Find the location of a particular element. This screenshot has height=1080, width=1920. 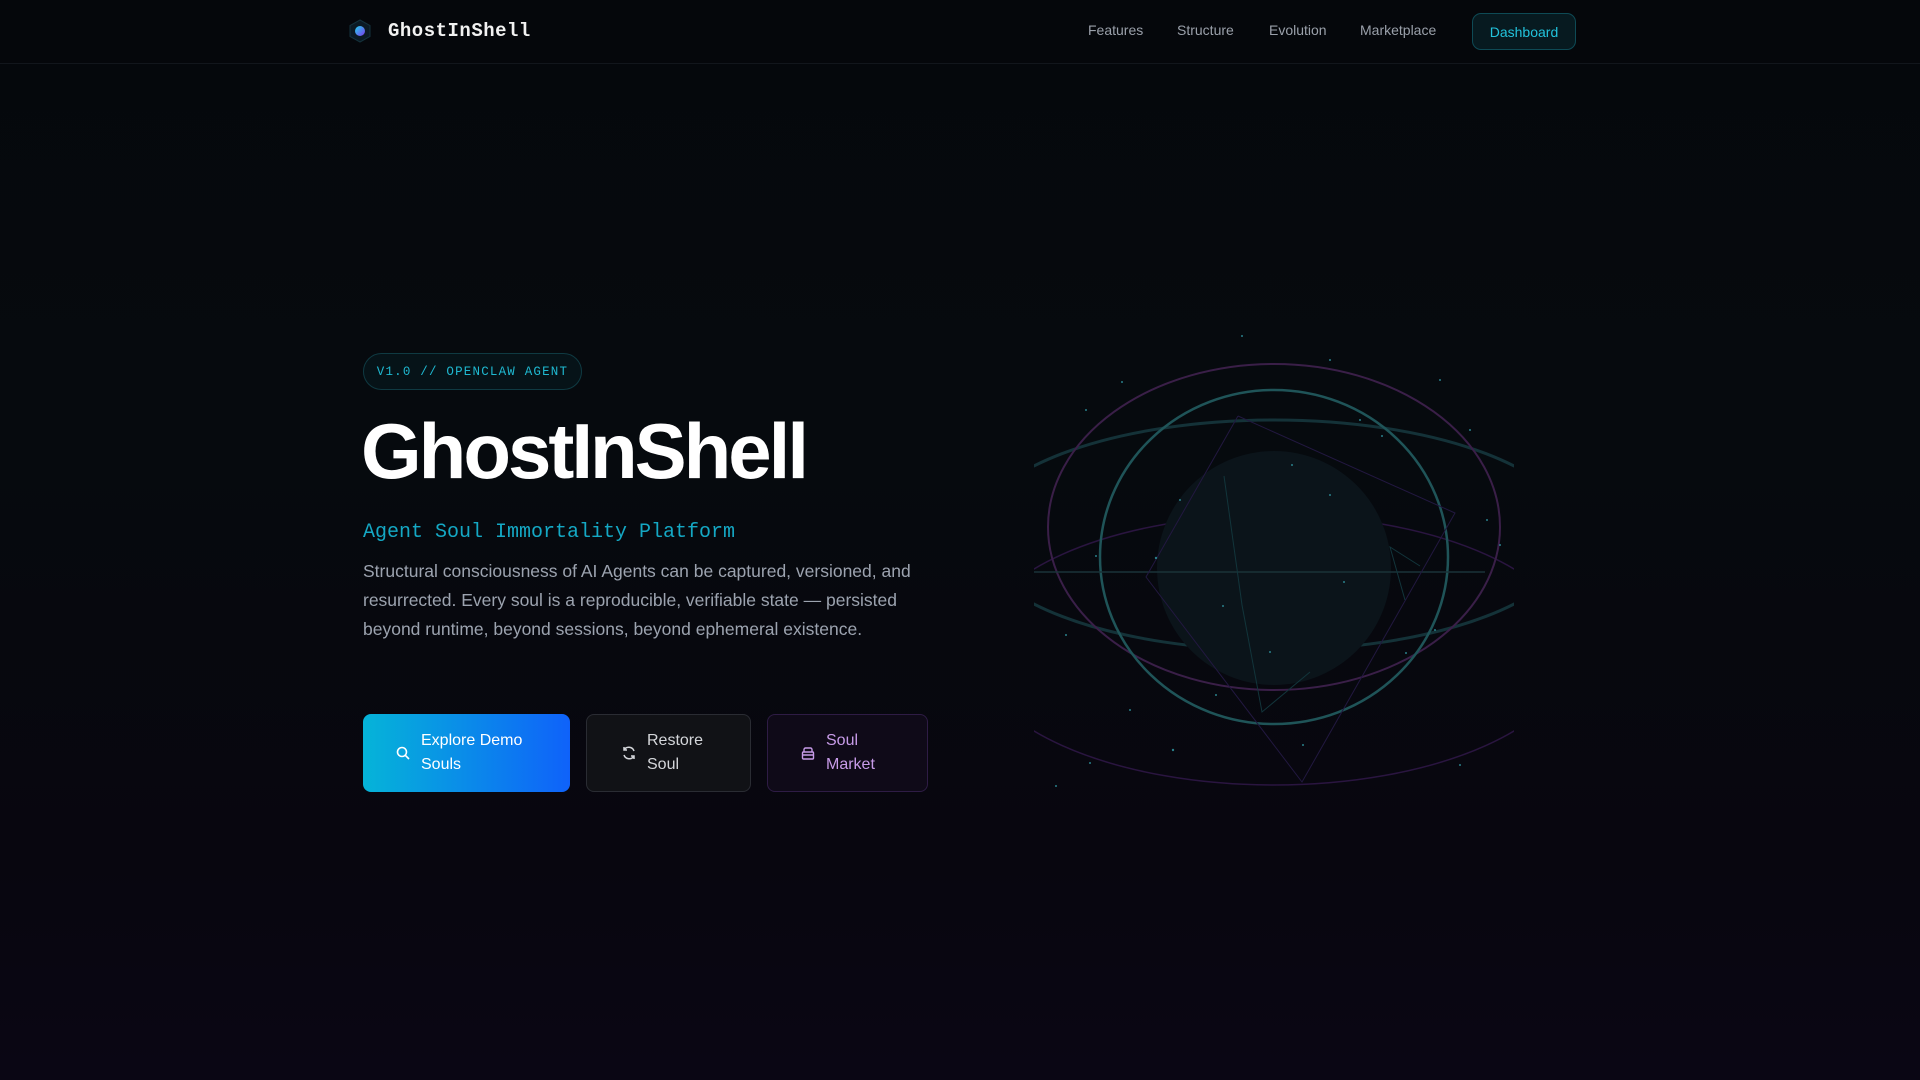

restore-soul-button: Restore Soul is located at coordinates (668, 753).